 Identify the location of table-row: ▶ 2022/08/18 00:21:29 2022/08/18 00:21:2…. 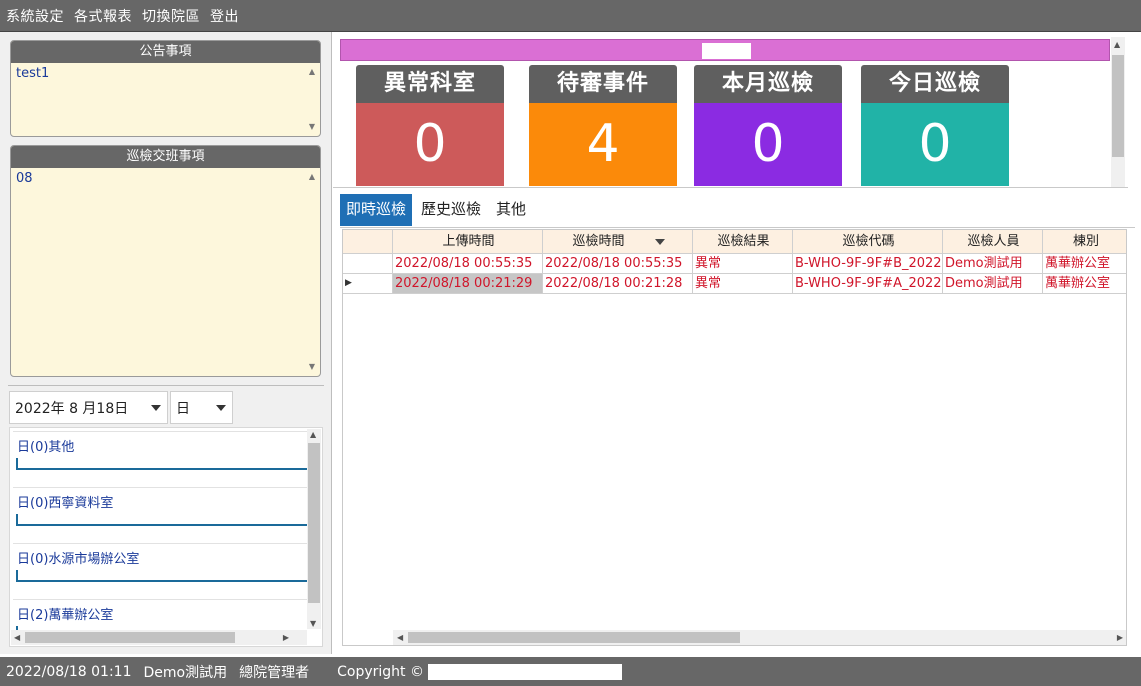
(734, 284).